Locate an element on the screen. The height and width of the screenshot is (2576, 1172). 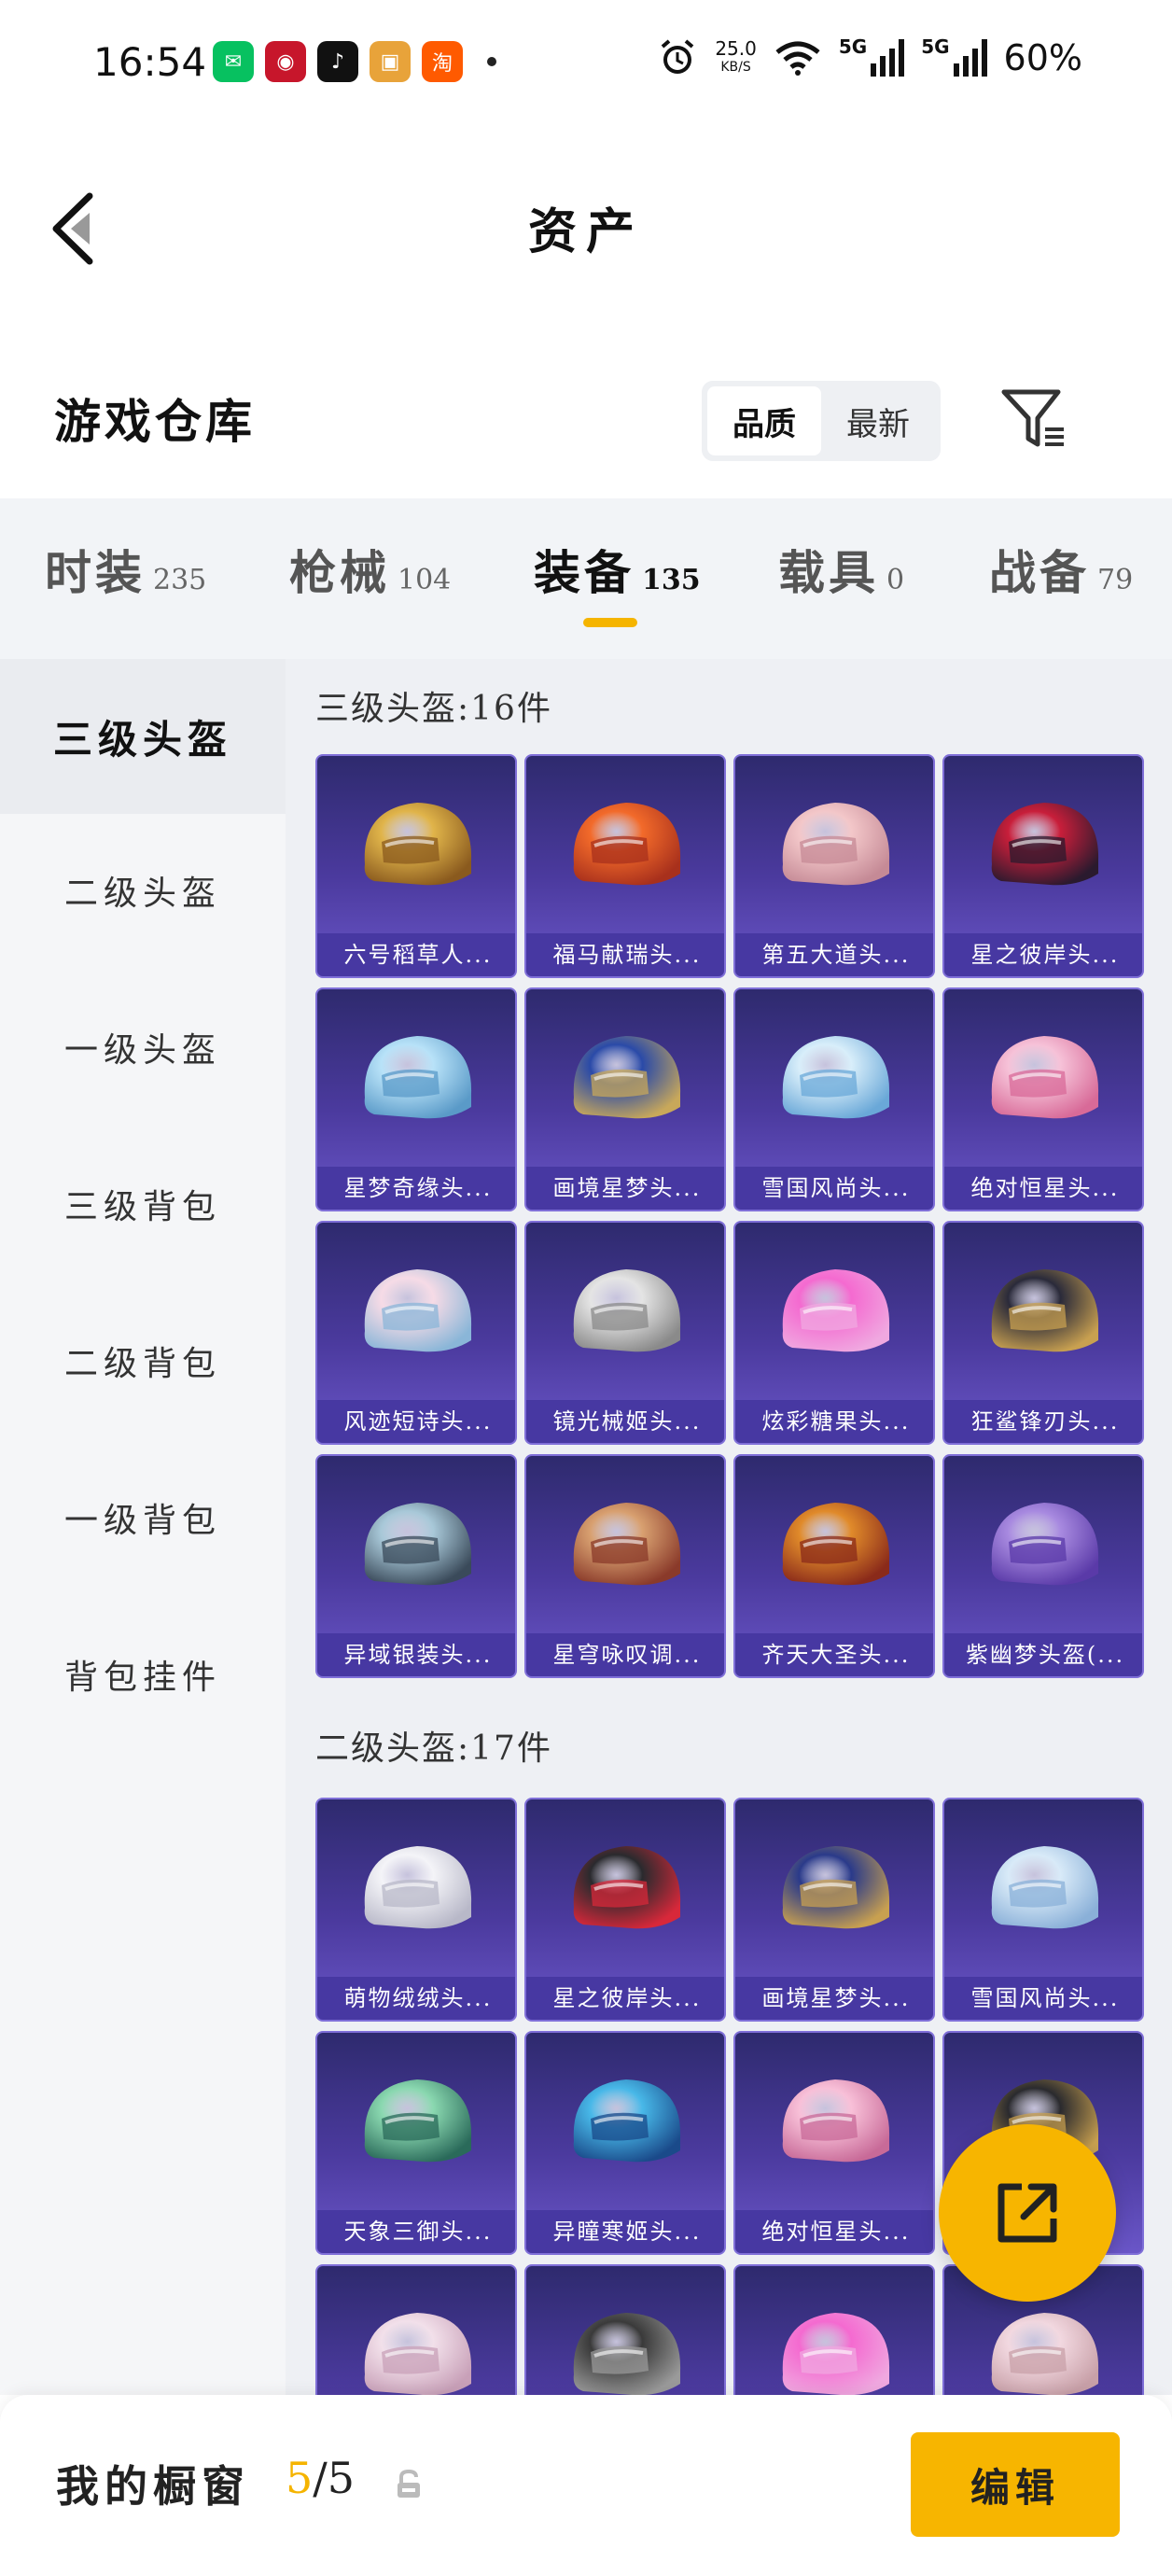
tab-equipment: 装备 135 is located at coordinates (617, 569).